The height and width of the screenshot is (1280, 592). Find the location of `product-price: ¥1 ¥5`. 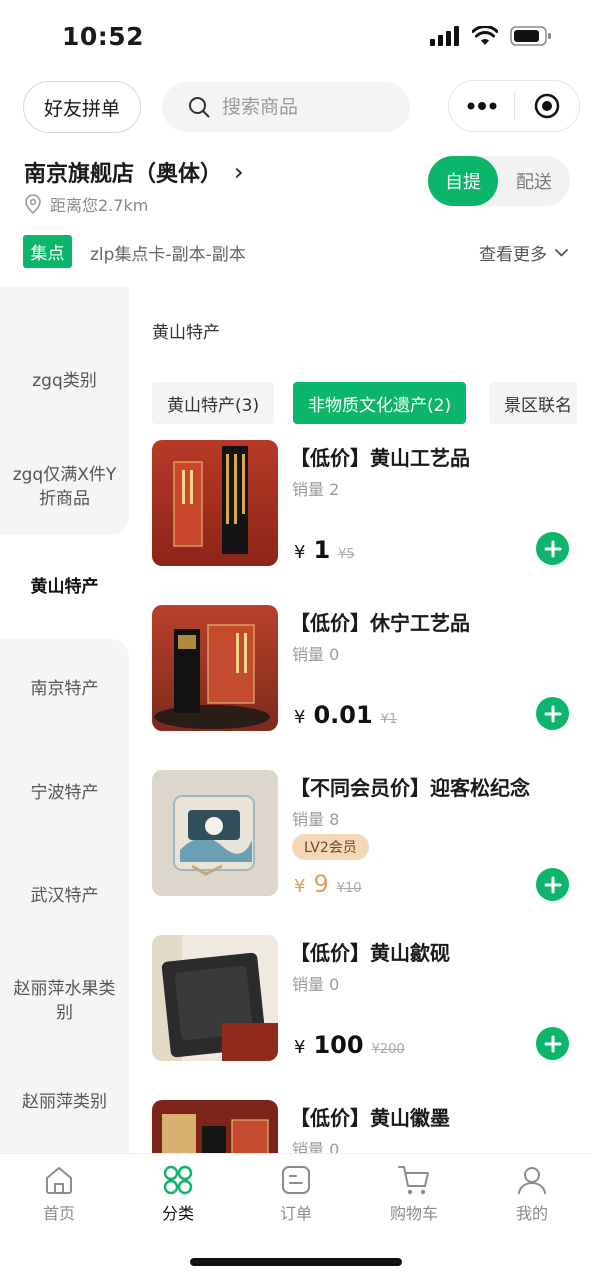

product-price: ¥1 ¥5 is located at coordinates (324, 550).